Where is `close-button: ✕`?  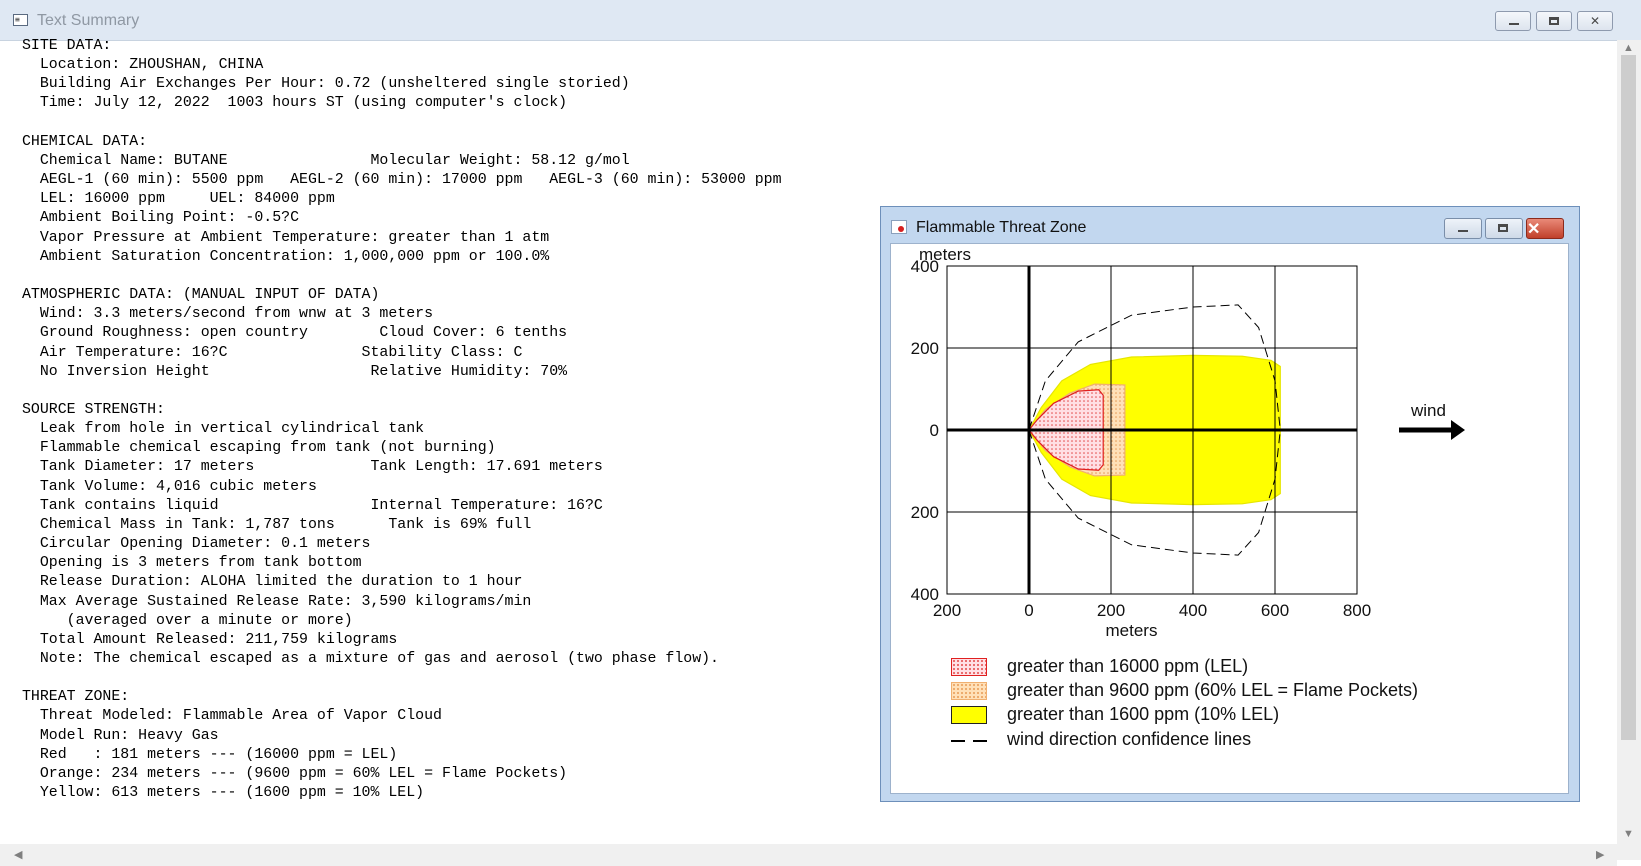 close-button: ✕ is located at coordinates (1595, 21).